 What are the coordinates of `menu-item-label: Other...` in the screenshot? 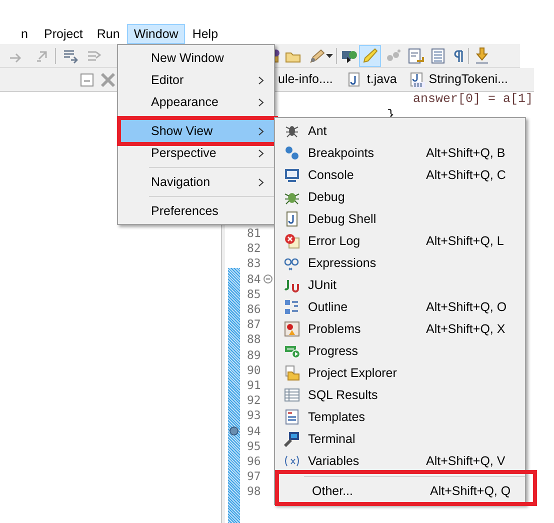 It's located at (333, 491).